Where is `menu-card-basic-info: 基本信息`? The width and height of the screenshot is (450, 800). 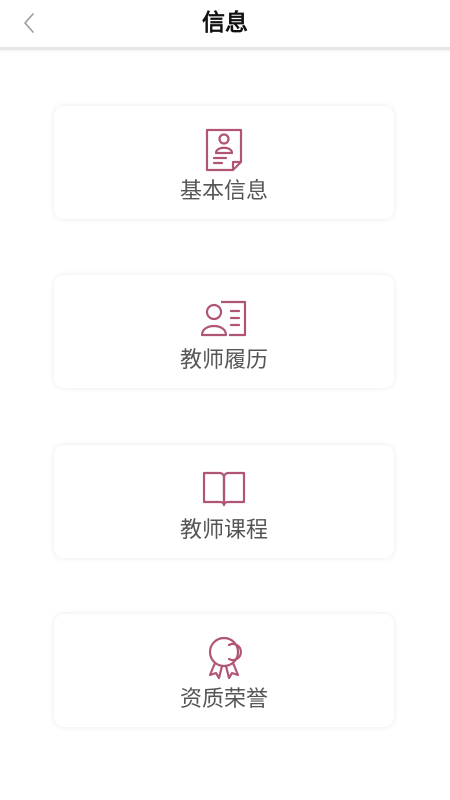 menu-card-basic-info: 基本信息 is located at coordinates (224, 162).